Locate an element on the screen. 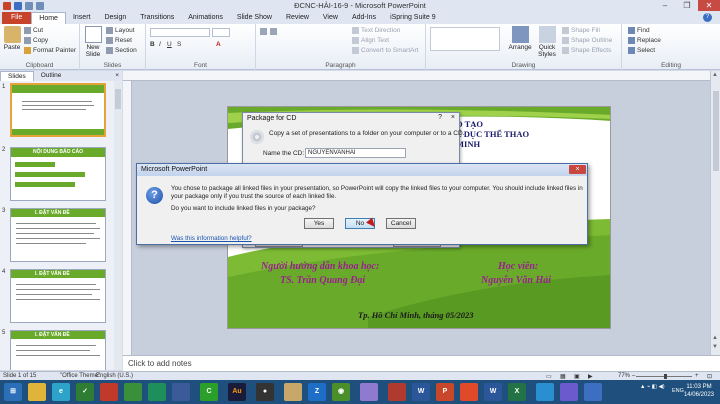  slide-sorter-icon: ▦ is located at coordinates (563, 376).